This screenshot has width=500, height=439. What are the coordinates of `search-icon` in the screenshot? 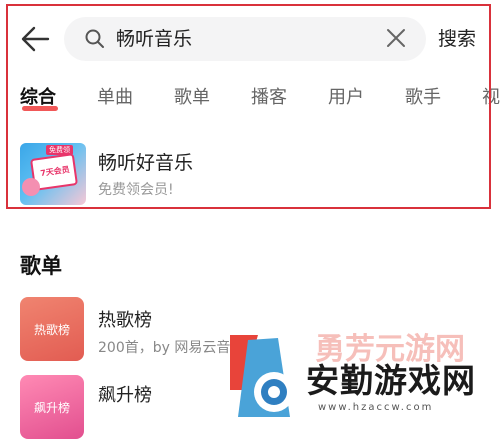 It's located at (95, 39).